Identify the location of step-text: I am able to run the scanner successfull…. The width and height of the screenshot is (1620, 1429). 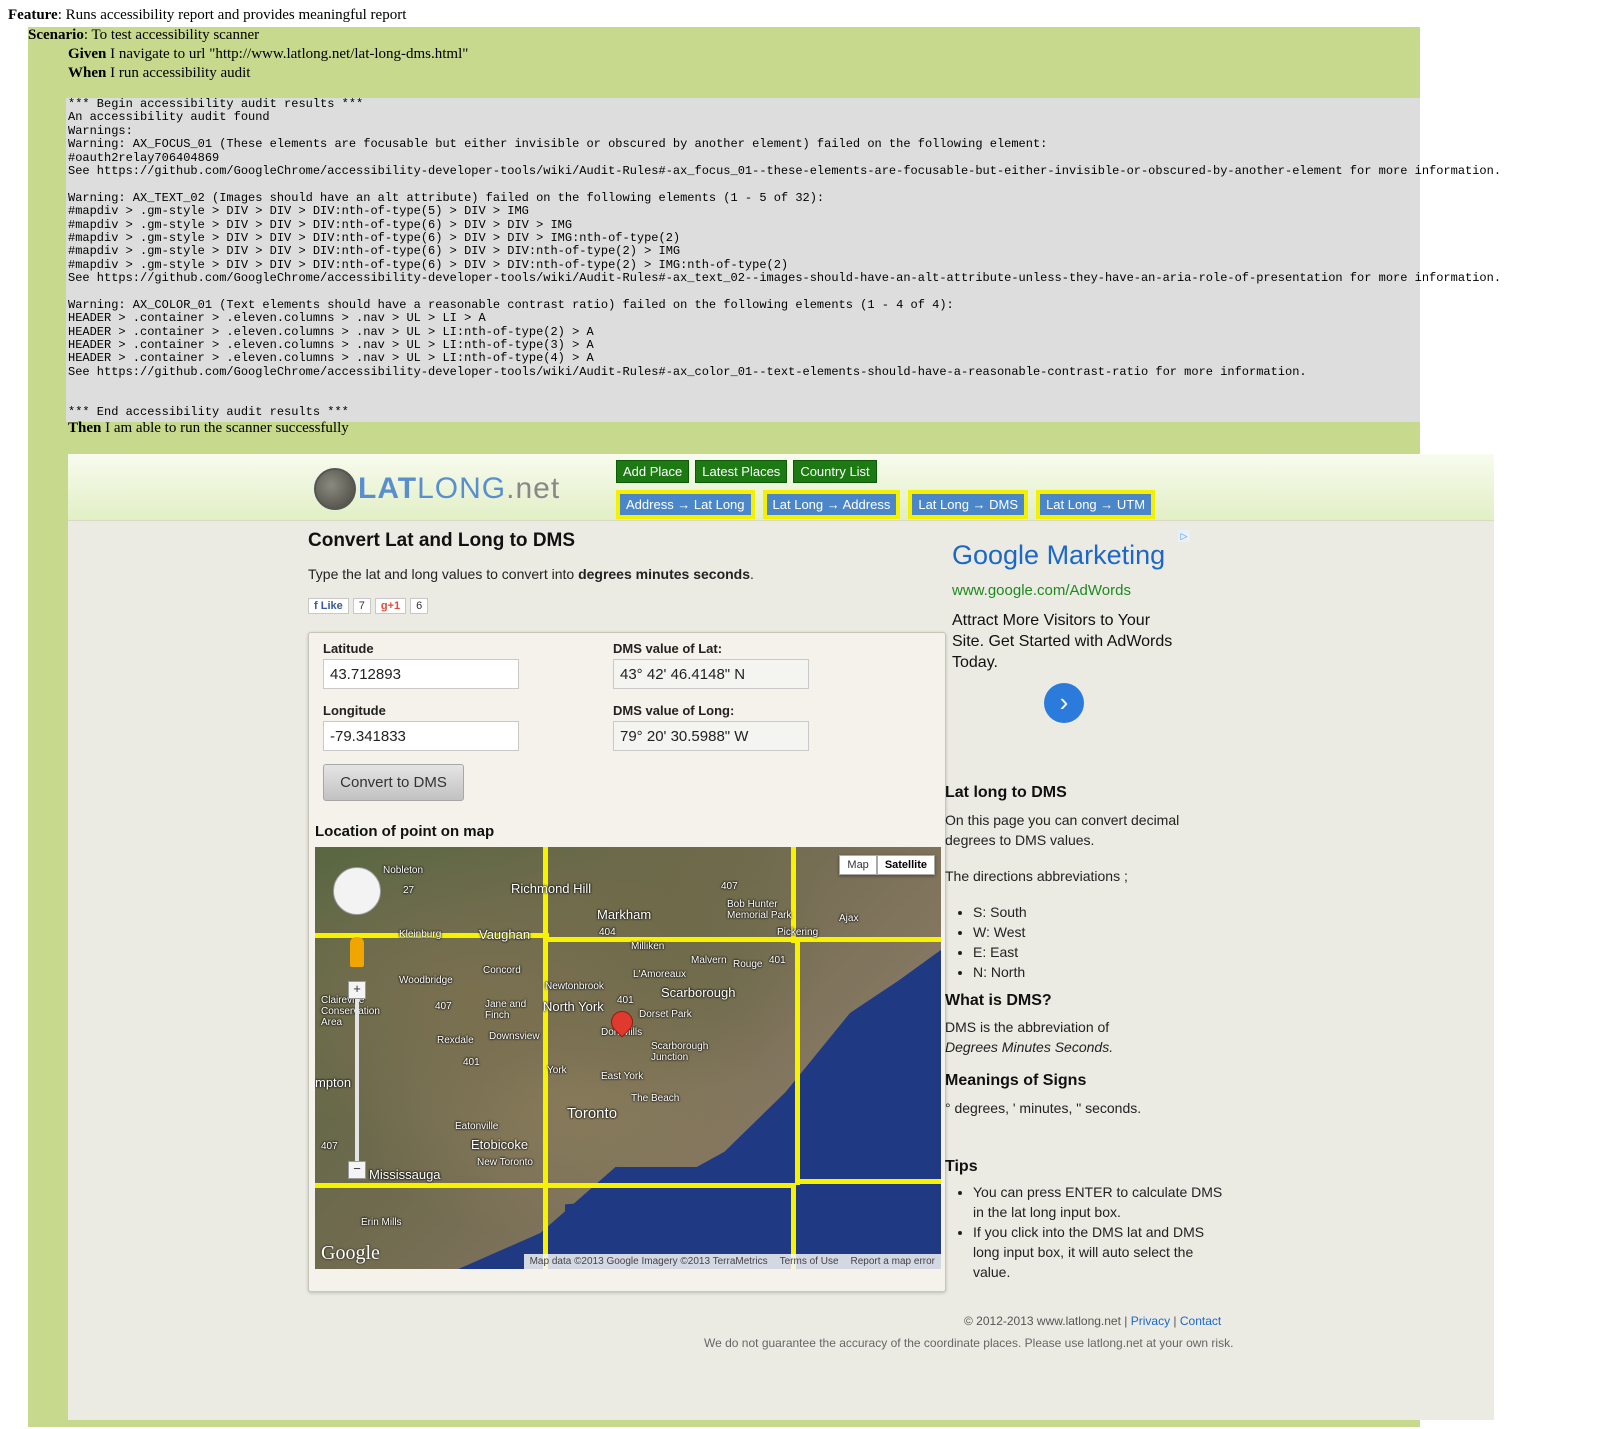
(225, 428).